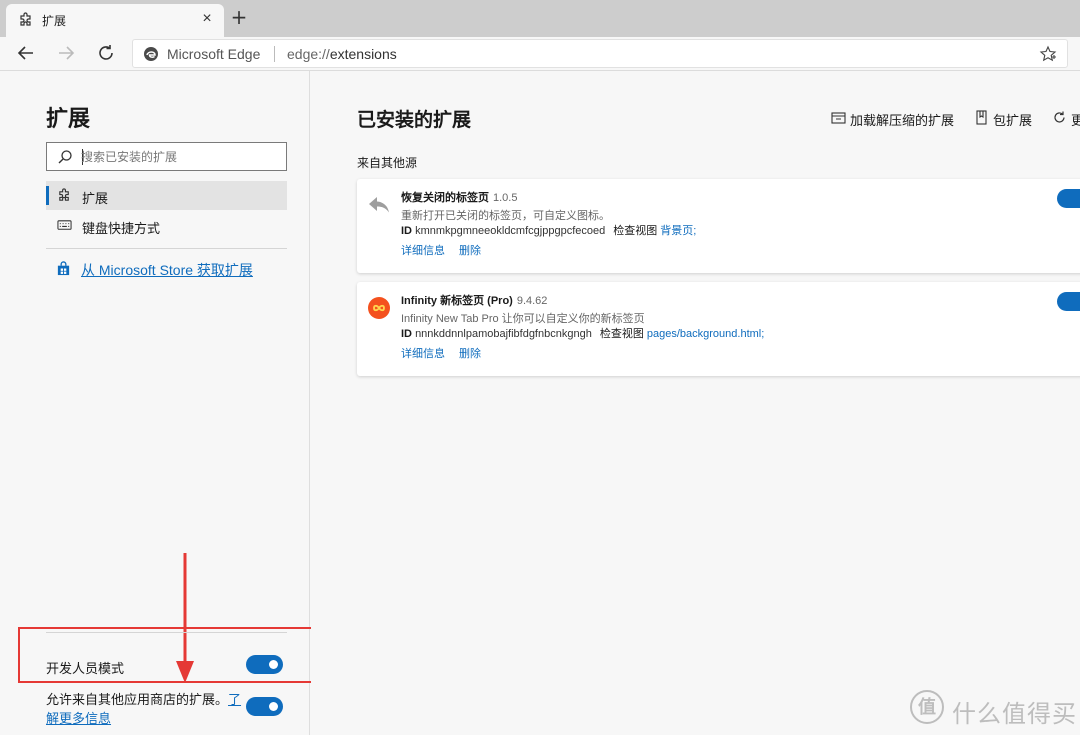  Describe the element at coordinates (505, 198) in the screenshot. I see `extension-version: 1.0.5` at that location.